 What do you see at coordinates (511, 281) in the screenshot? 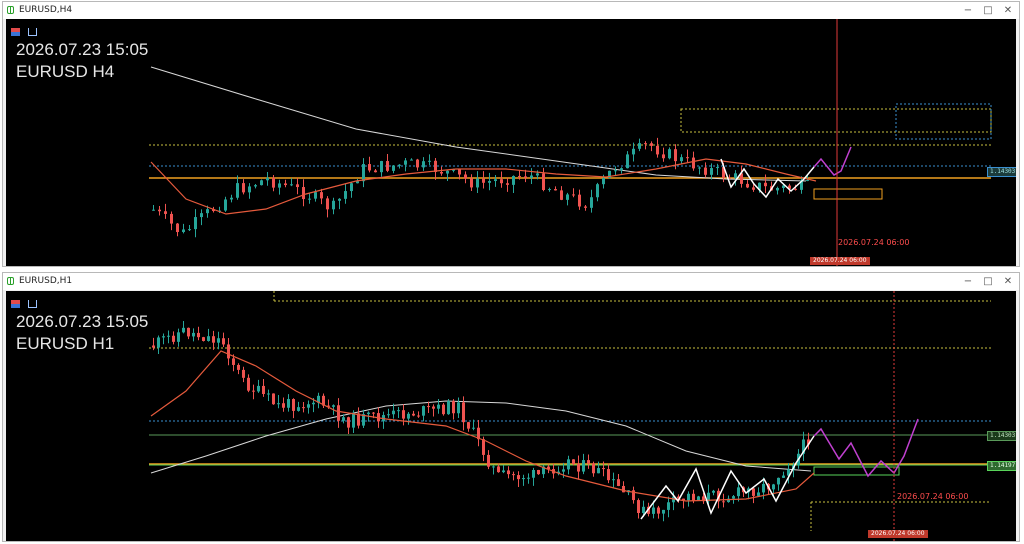
I see `window-titlebar-h1: EURUSD,H1 − □ ✕` at bounding box center [511, 281].